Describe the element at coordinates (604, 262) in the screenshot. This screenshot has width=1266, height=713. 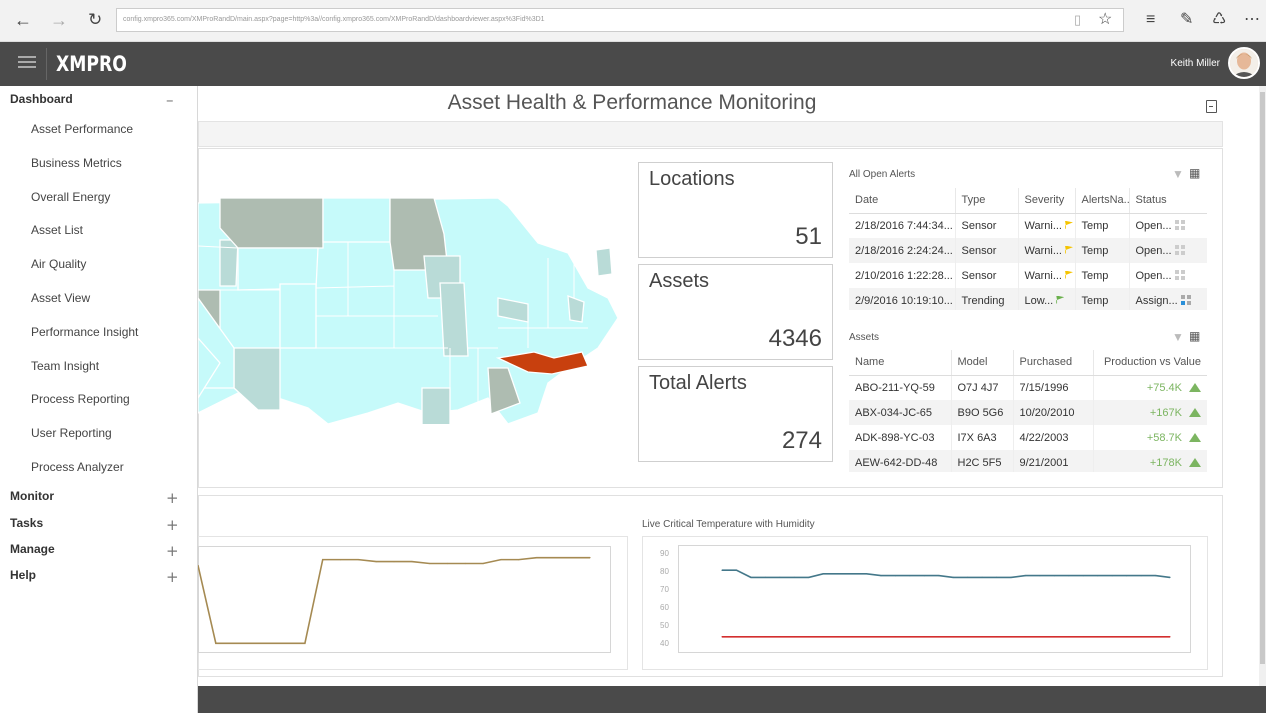
I see `state-vermont` at that location.